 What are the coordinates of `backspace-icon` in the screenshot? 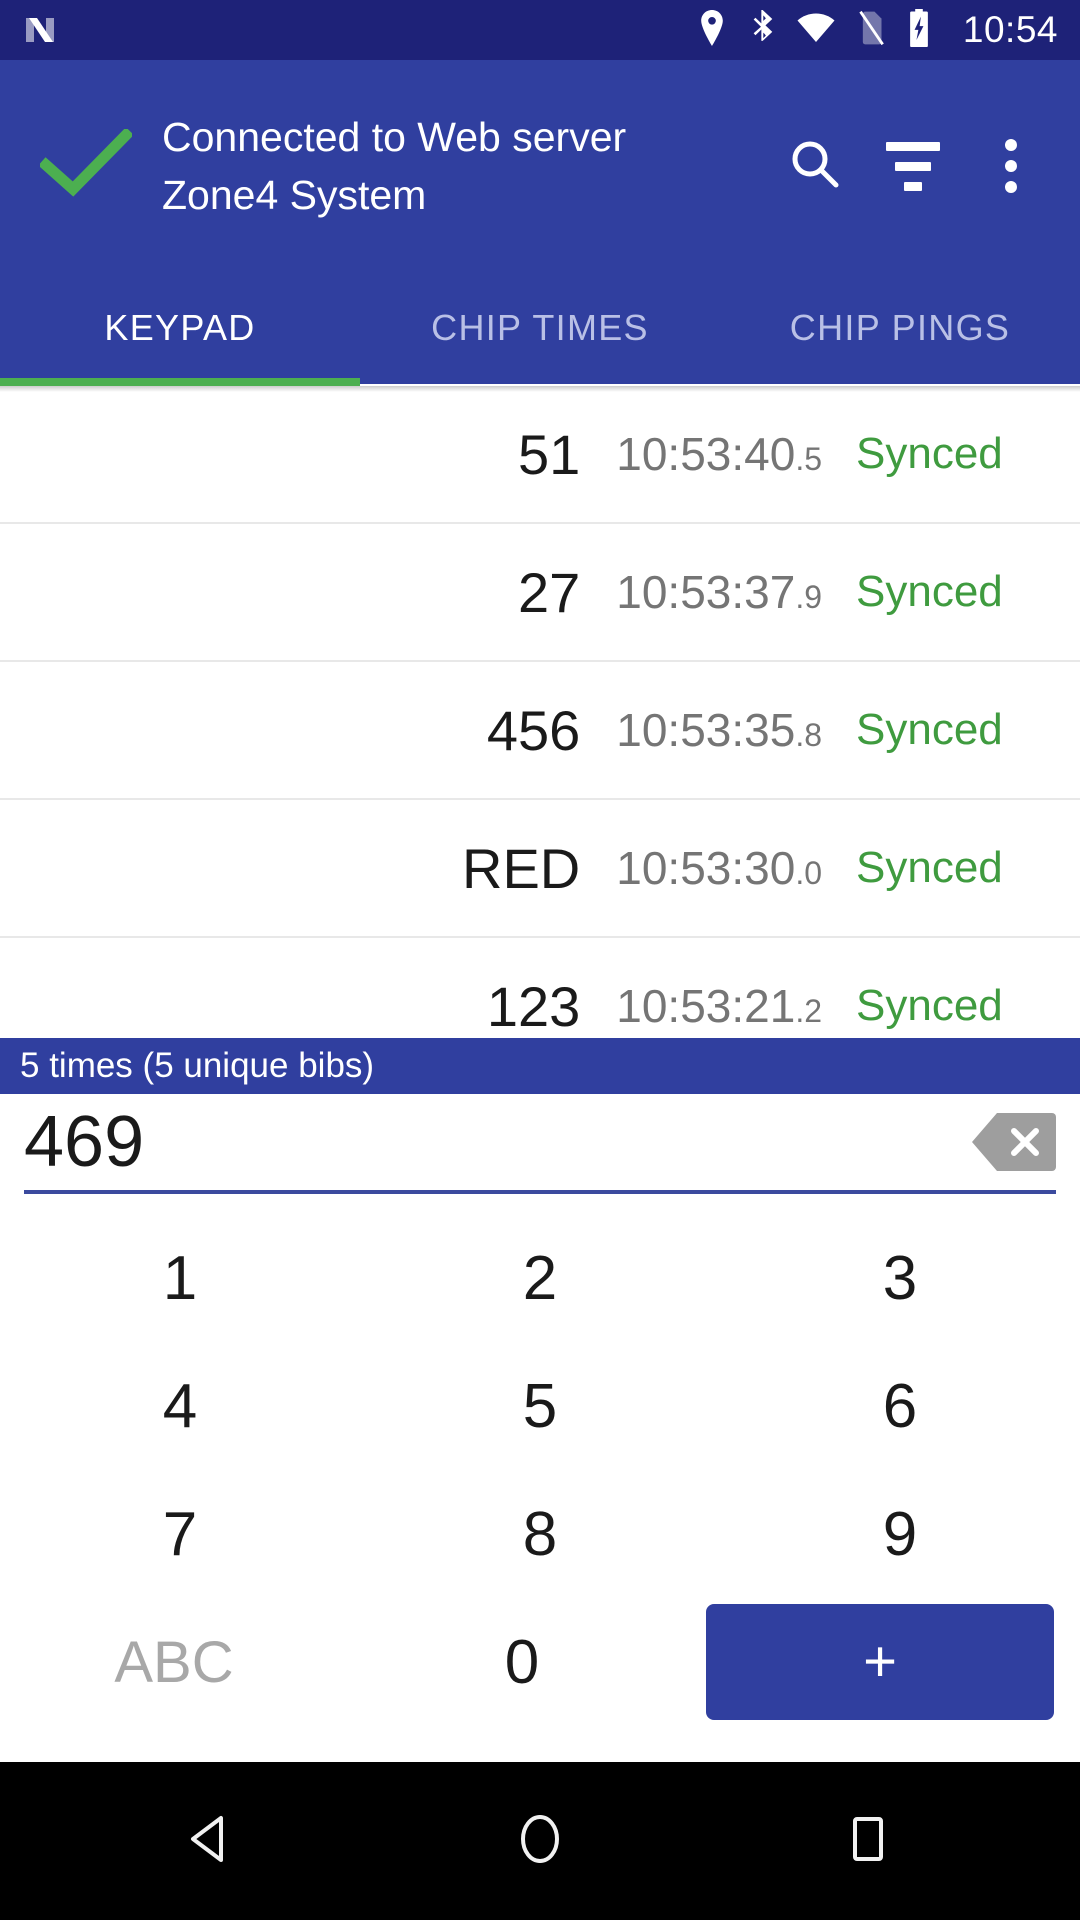 It's located at (1013, 1145).